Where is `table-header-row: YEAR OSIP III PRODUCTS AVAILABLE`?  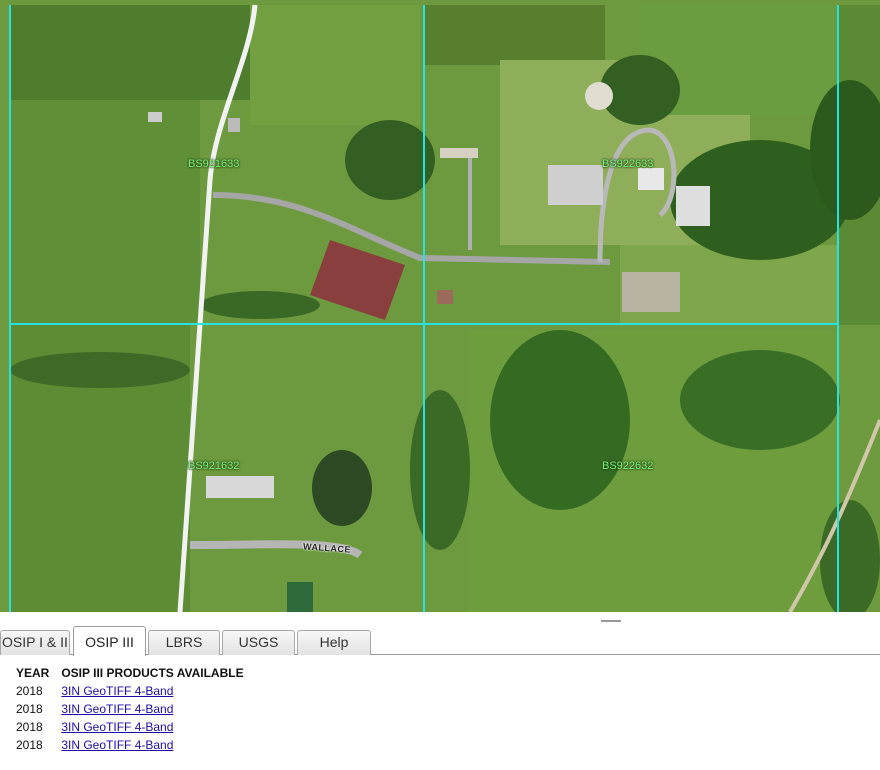 table-header-row: YEAR OSIP III PRODUCTS AVAILABLE is located at coordinates (130, 673).